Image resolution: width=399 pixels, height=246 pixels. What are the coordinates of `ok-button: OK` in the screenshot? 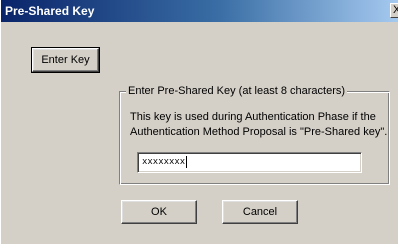 It's located at (159, 212).